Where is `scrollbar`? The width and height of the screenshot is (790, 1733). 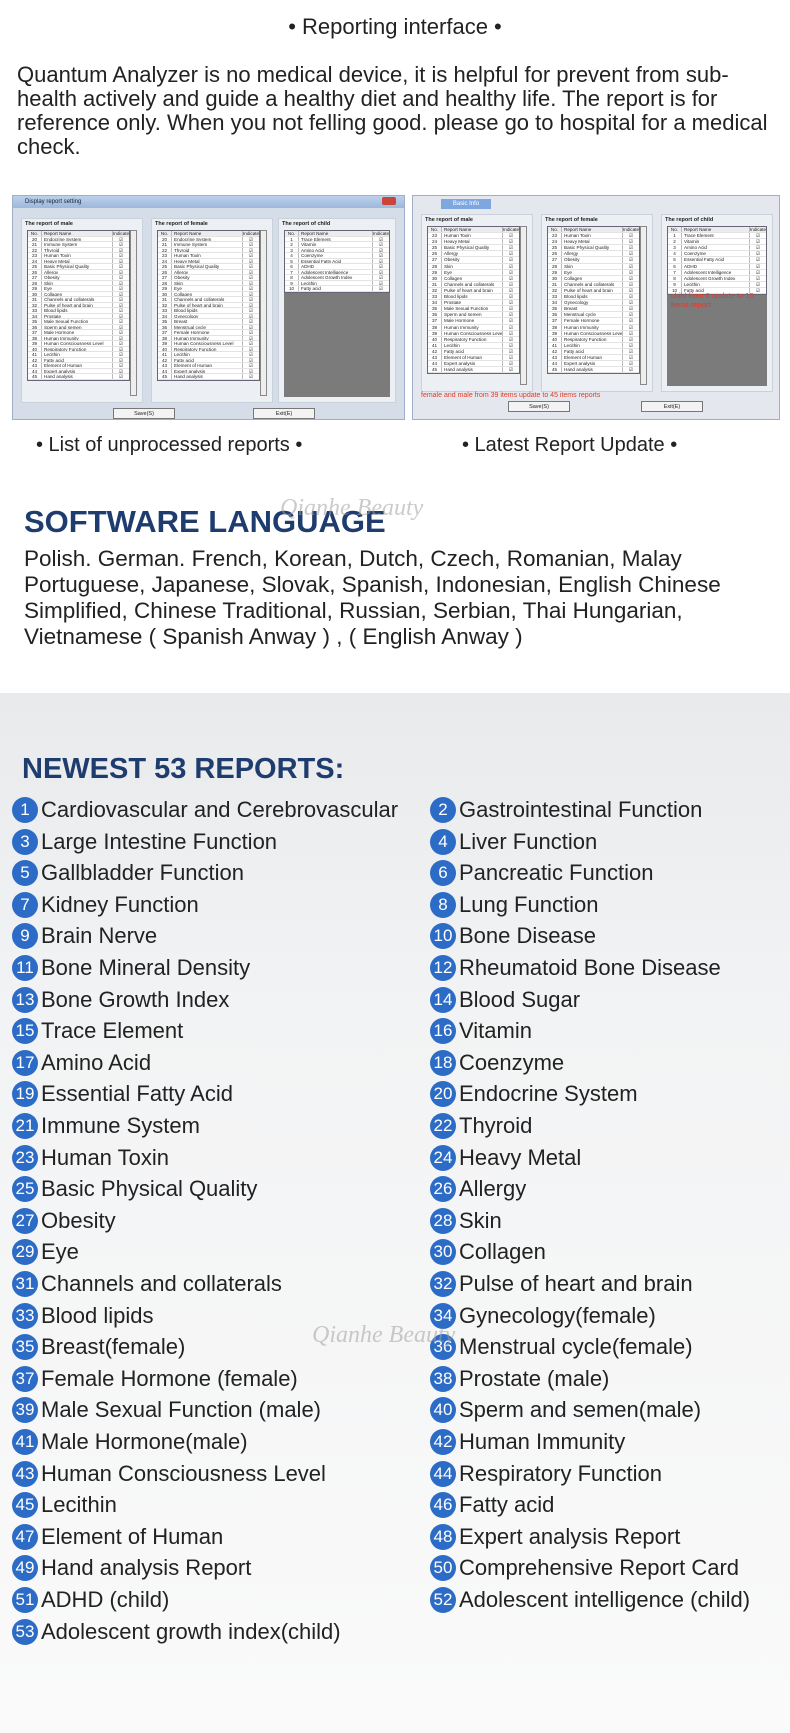
scrollbar is located at coordinates (643, 305).